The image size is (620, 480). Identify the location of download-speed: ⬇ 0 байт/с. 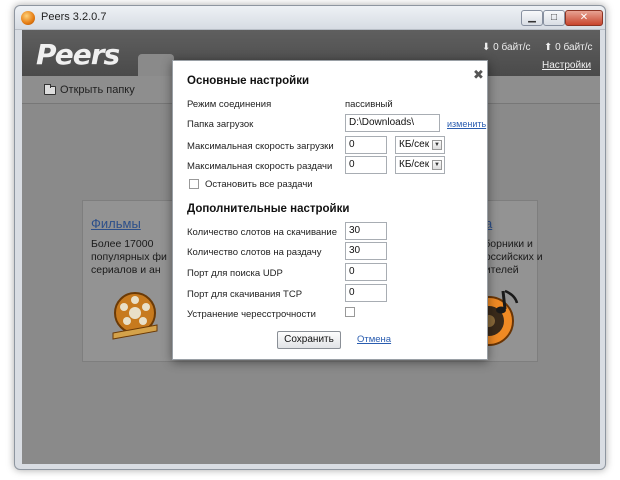
(506, 47).